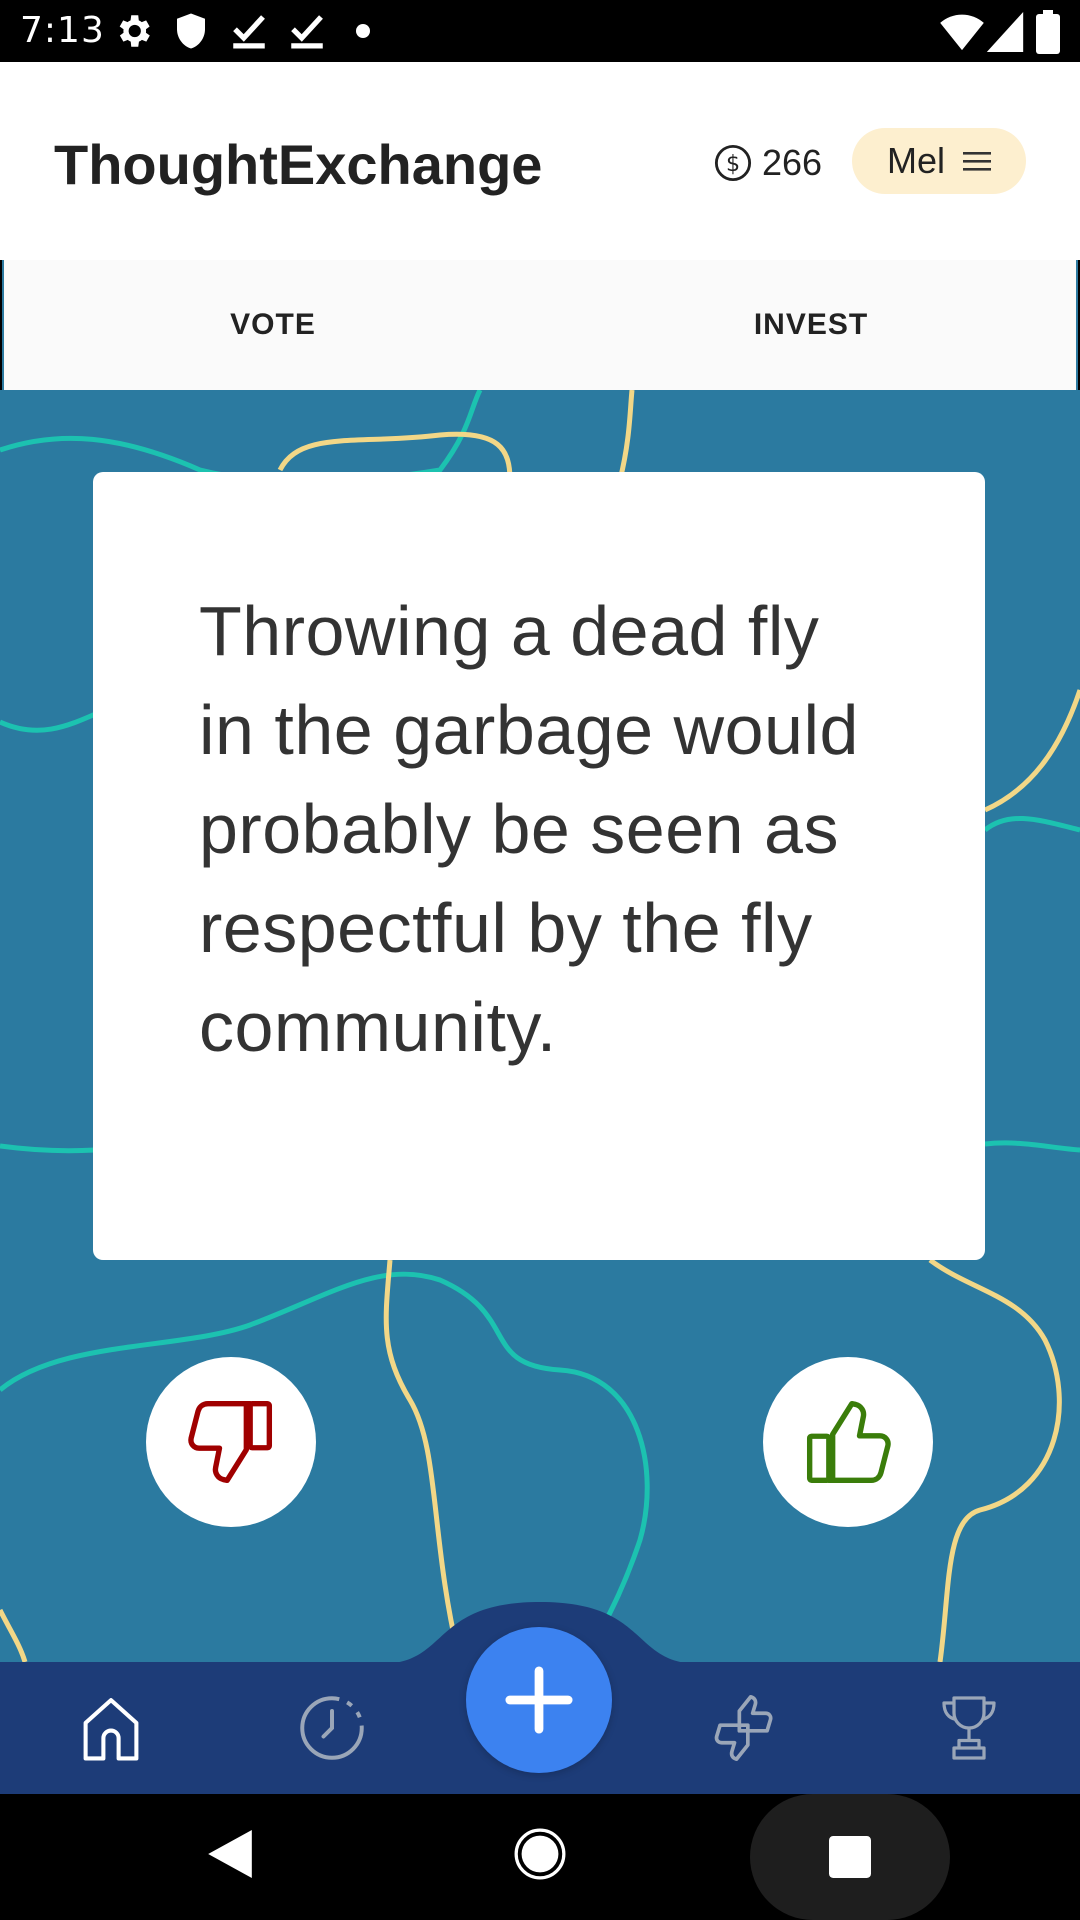 The width and height of the screenshot is (1080, 1920). What do you see at coordinates (540, 31) in the screenshot?
I see `status-bar: 7:13` at bounding box center [540, 31].